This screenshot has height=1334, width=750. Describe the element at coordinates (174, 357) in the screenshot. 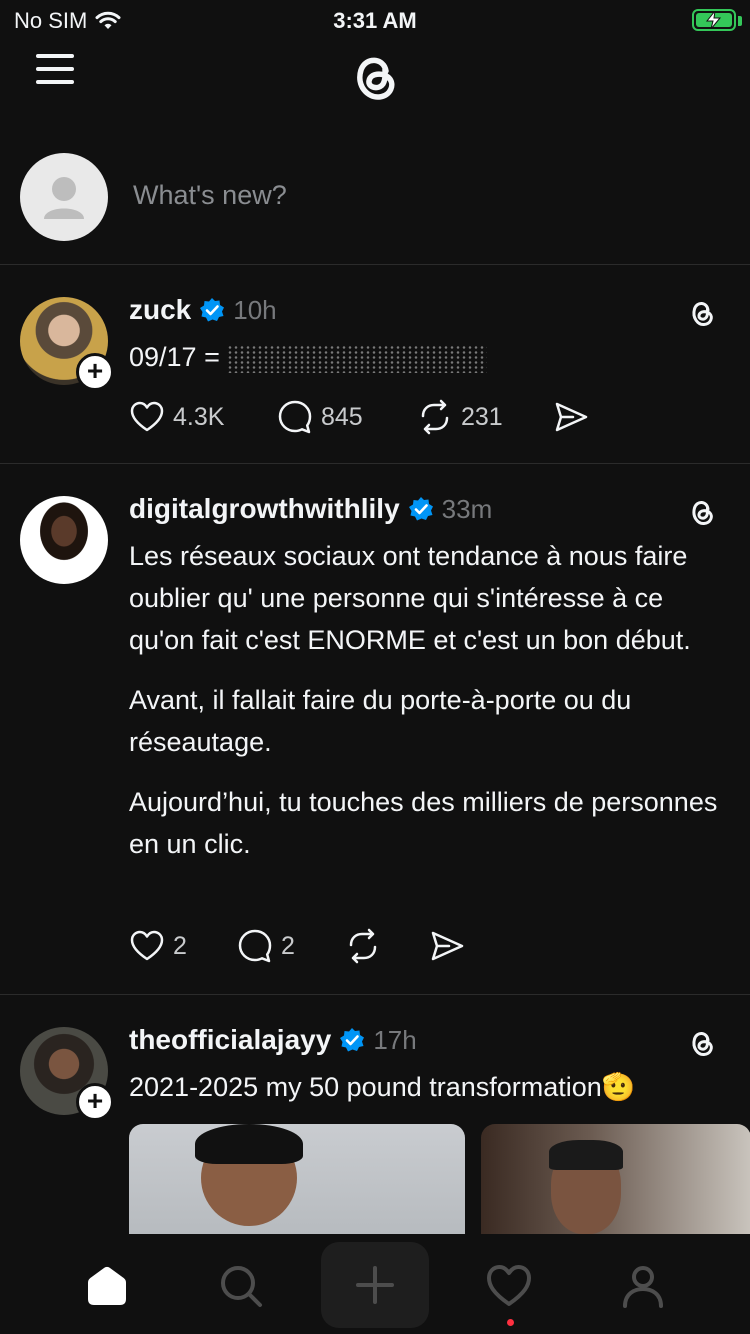

I see `post-text-prefix: 09/17 =` at that location.